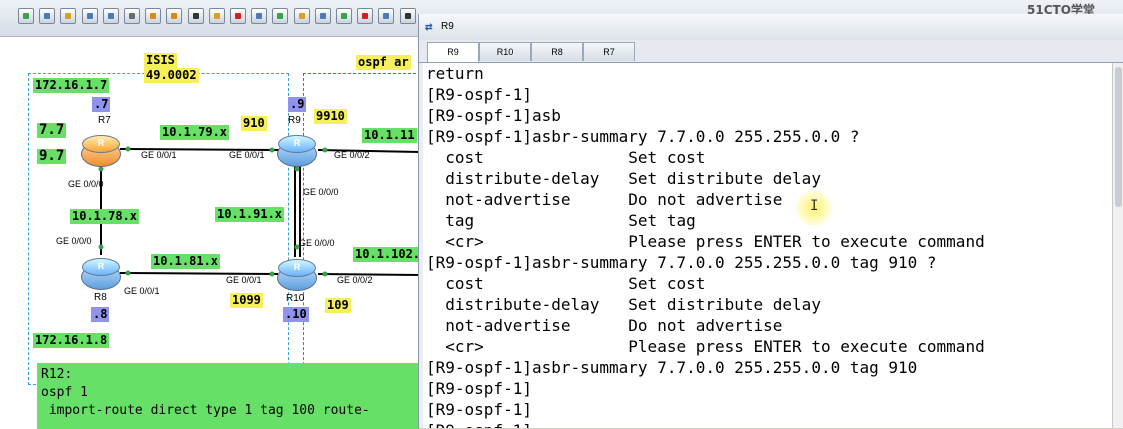 The width and height of the screenshot is (1123, 429). Describe the element at coordinates (174, 16) in the screenshot. I see `redo-icon` at that location.